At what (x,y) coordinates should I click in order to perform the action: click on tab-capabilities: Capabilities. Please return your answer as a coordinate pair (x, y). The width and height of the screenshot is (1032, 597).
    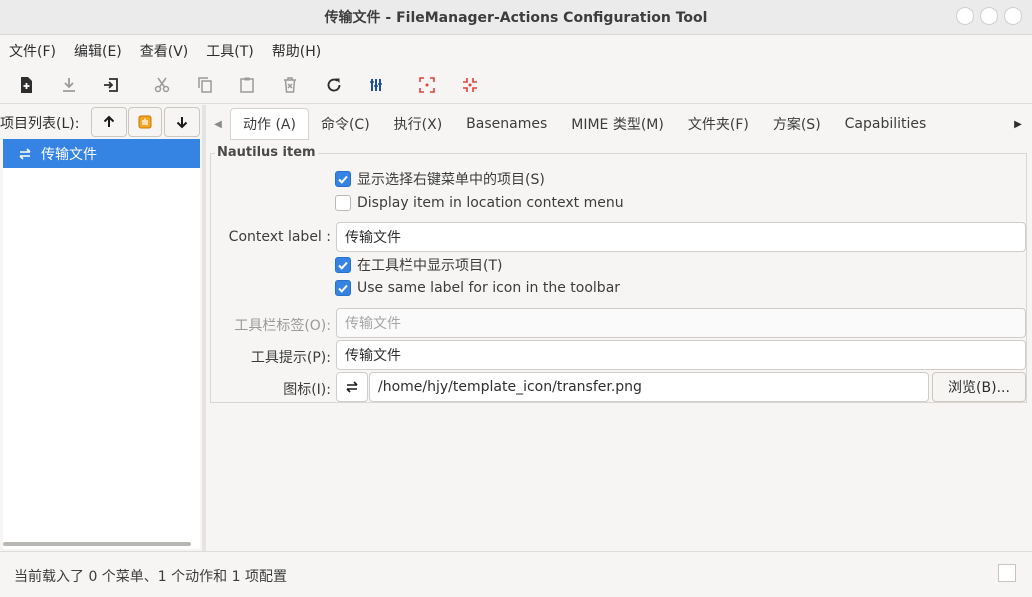
    Looking at the image, I should click on (886, 124).